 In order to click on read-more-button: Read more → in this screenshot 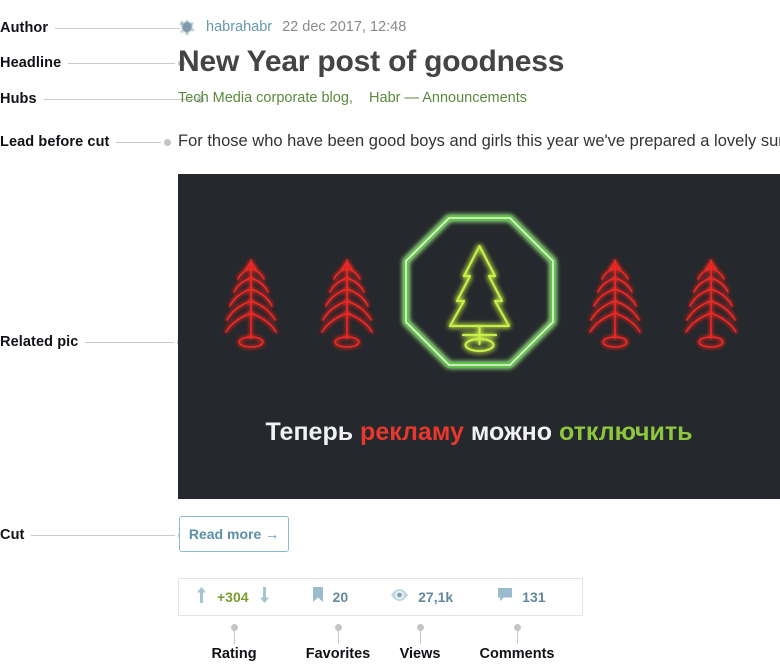, I will do `click(234, 534)`.